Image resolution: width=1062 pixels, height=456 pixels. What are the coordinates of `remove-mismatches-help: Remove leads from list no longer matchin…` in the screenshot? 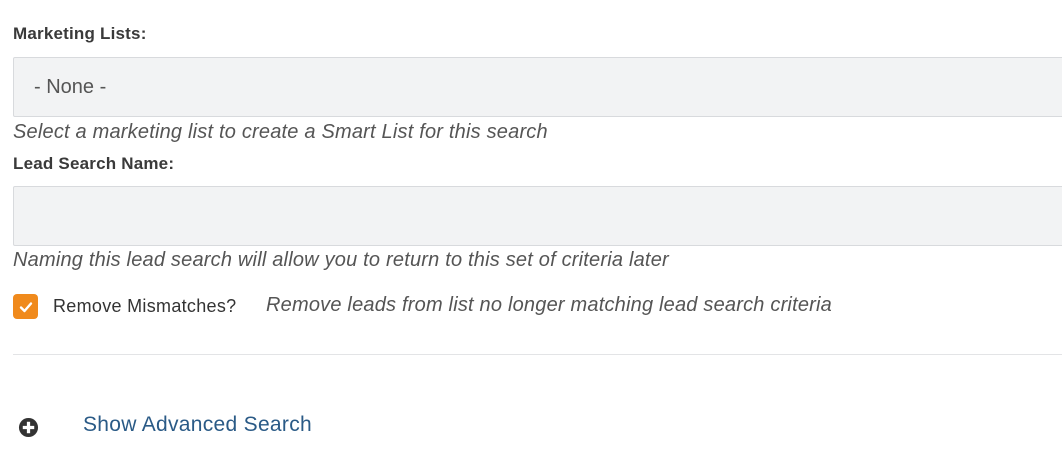 It's located at (549, 305).